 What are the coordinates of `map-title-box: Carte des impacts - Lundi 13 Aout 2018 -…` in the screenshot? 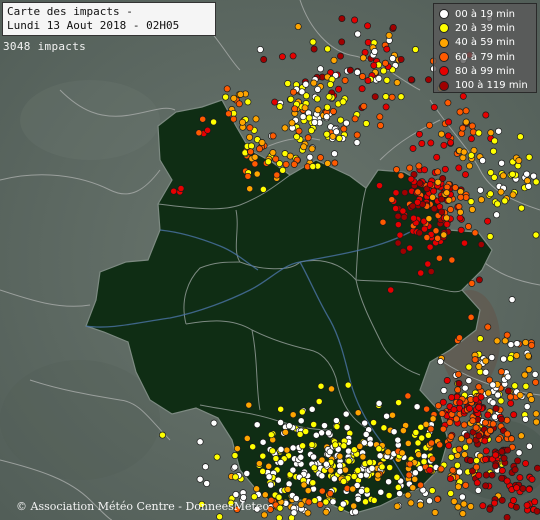 It's located at (109, 19).